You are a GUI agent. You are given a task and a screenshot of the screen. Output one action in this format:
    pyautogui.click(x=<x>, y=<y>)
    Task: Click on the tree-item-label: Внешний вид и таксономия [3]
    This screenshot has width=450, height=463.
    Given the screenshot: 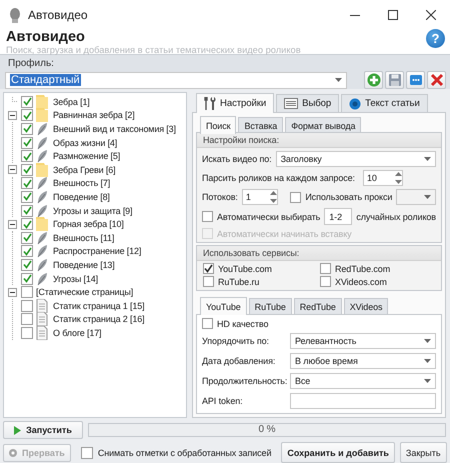 What is the action you would take?
    pyautogui.click(x=114, y=129)
    